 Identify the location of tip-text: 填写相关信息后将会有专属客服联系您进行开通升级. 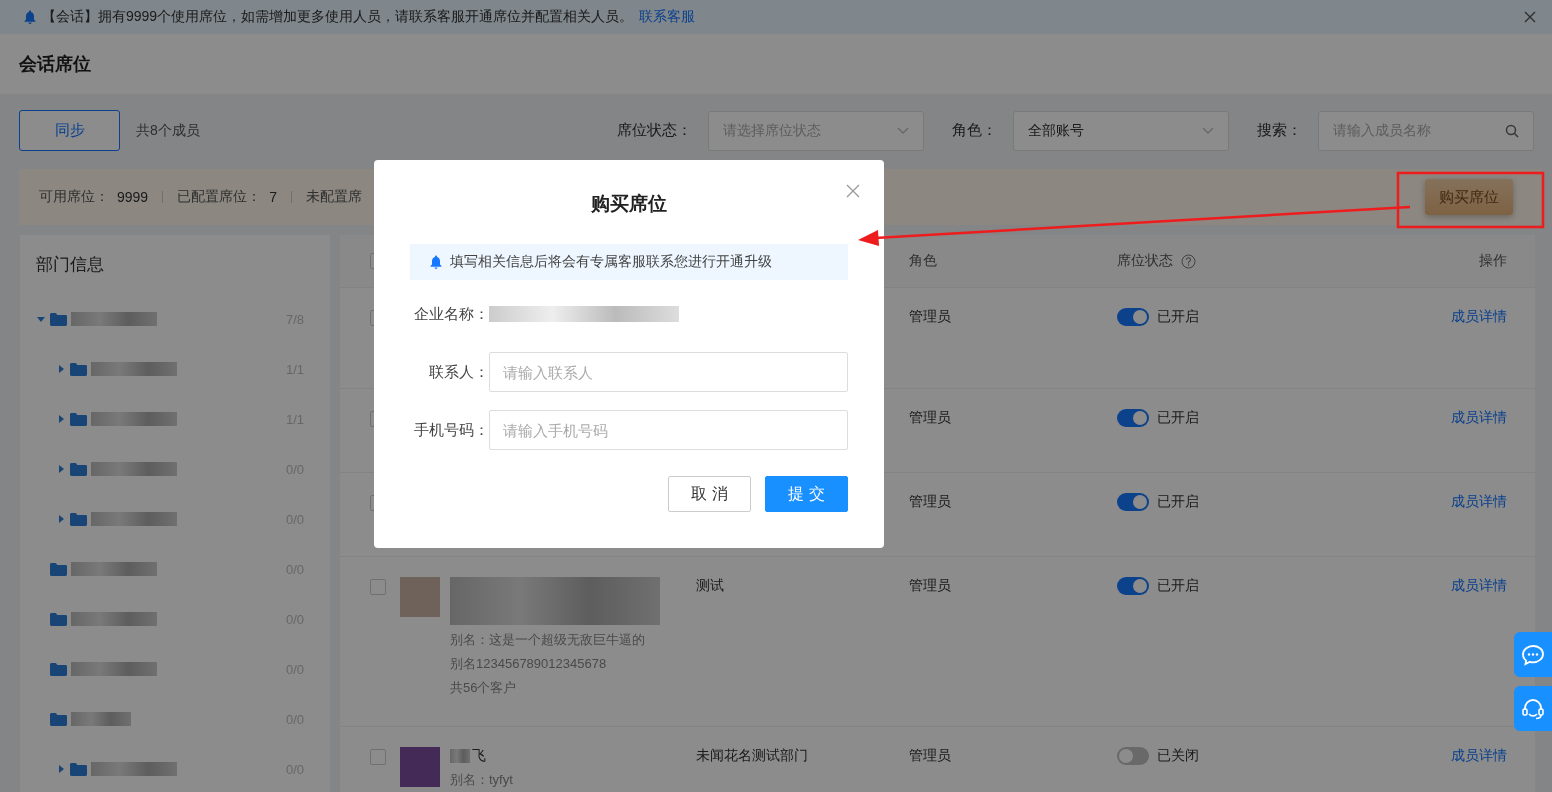
(611, 262).